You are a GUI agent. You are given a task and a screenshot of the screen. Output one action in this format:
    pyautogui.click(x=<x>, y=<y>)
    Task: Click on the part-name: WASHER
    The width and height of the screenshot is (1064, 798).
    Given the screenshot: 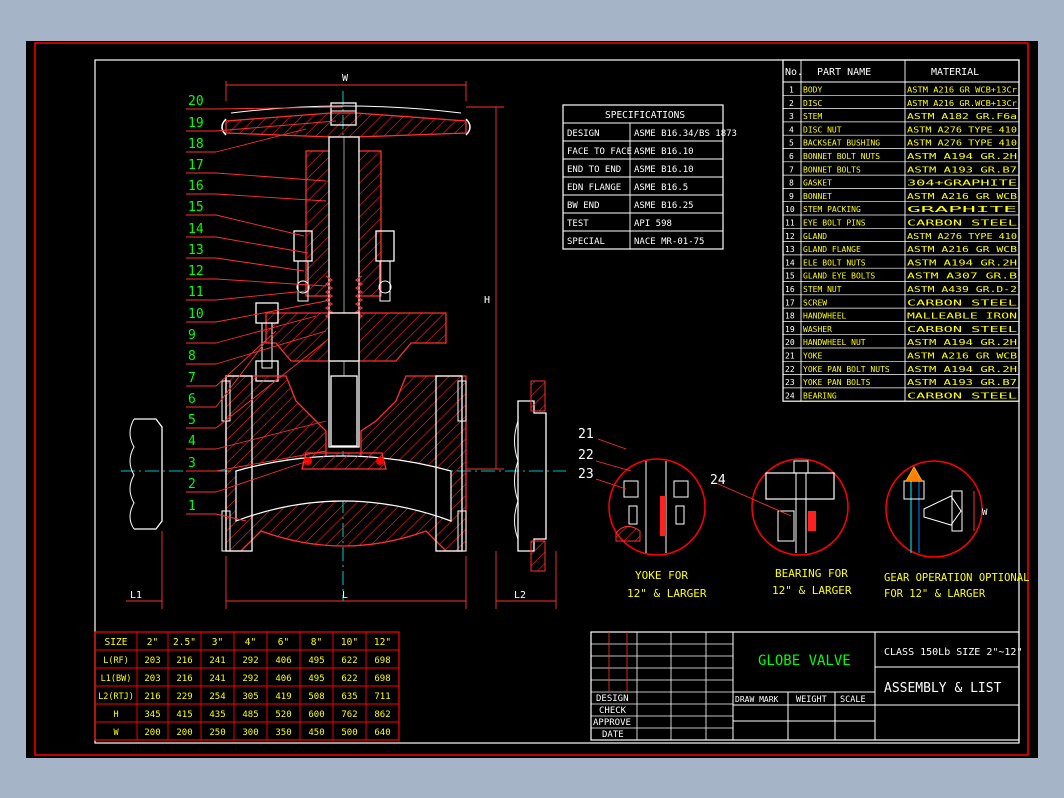 What is the action you would take?
    pyautogui.click(x=817, y=329)
    